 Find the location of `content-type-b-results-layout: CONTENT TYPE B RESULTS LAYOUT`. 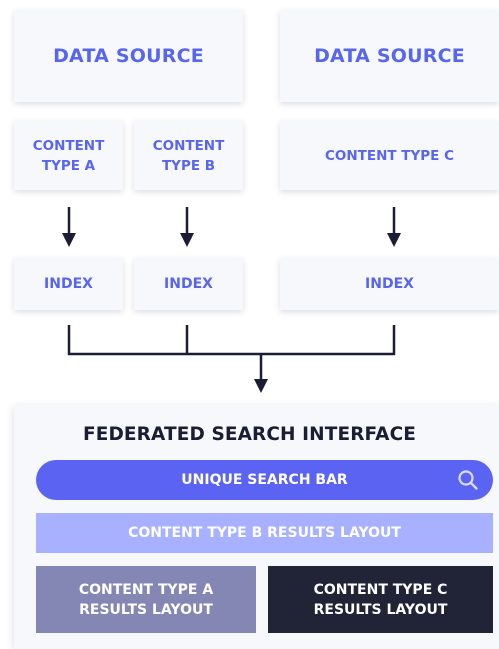

content-type-b-results-layout: CONTENT TYPE B RESULTS LAYOUT is located at coordinates (264, 533).